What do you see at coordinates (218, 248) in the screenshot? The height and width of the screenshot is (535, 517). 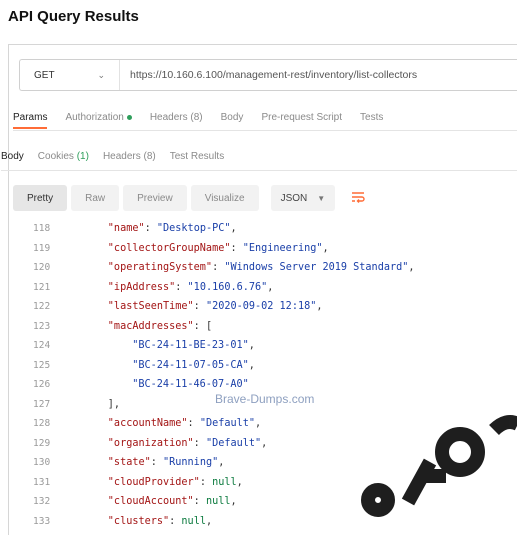 I see `code-text: "collectorGroupName": "Engineering",` at bounding box center [218, 248].